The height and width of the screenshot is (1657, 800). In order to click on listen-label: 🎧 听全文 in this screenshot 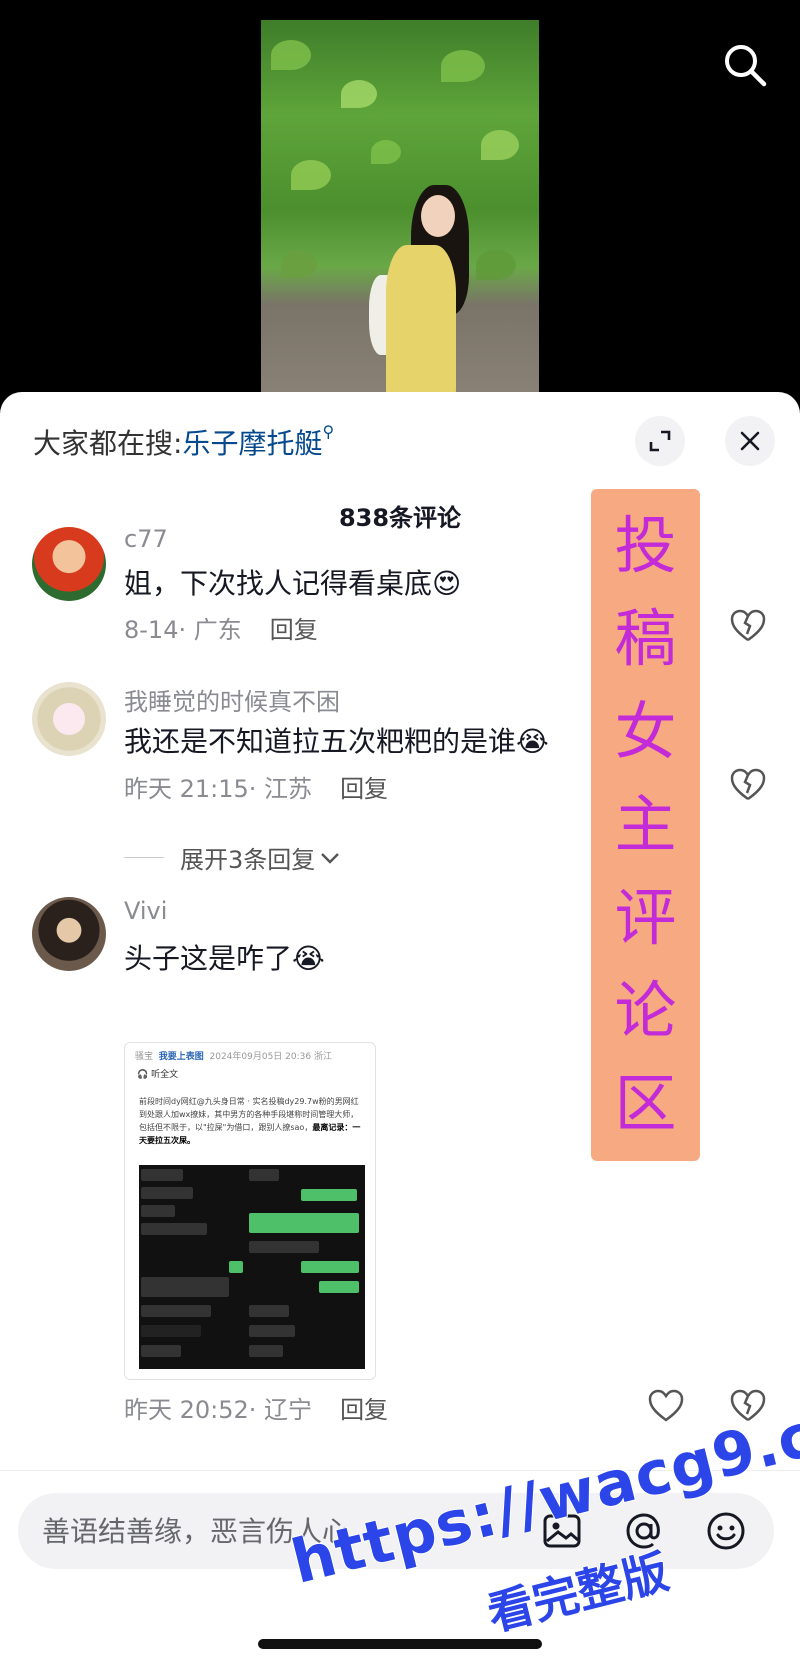, I will do `click(158, 1075)`.